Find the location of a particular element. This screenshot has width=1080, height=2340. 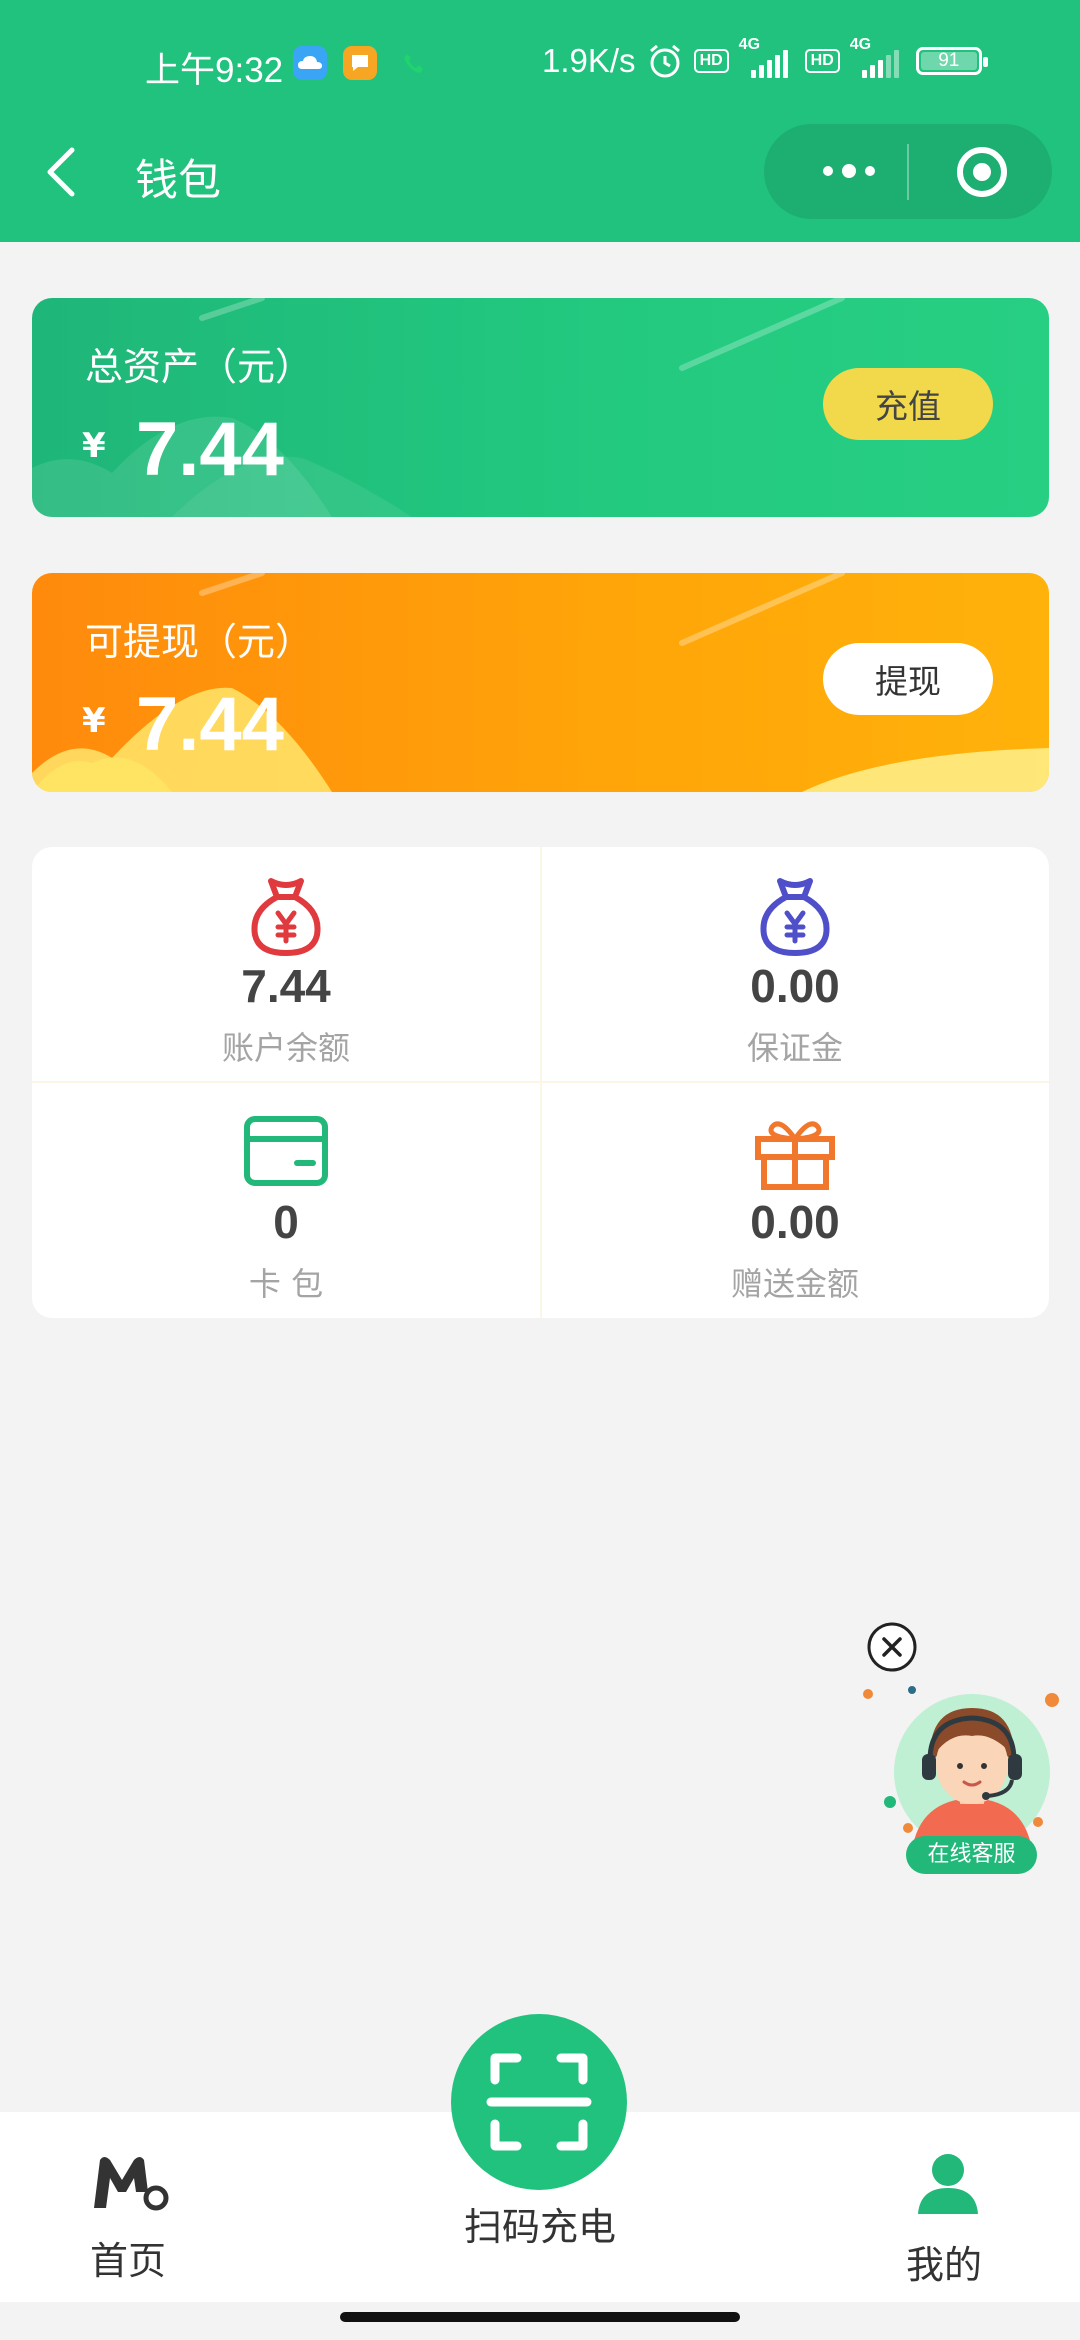

stat-bonus-amount: 0.00 赠送金额 is located at coordinates (795, 1200).